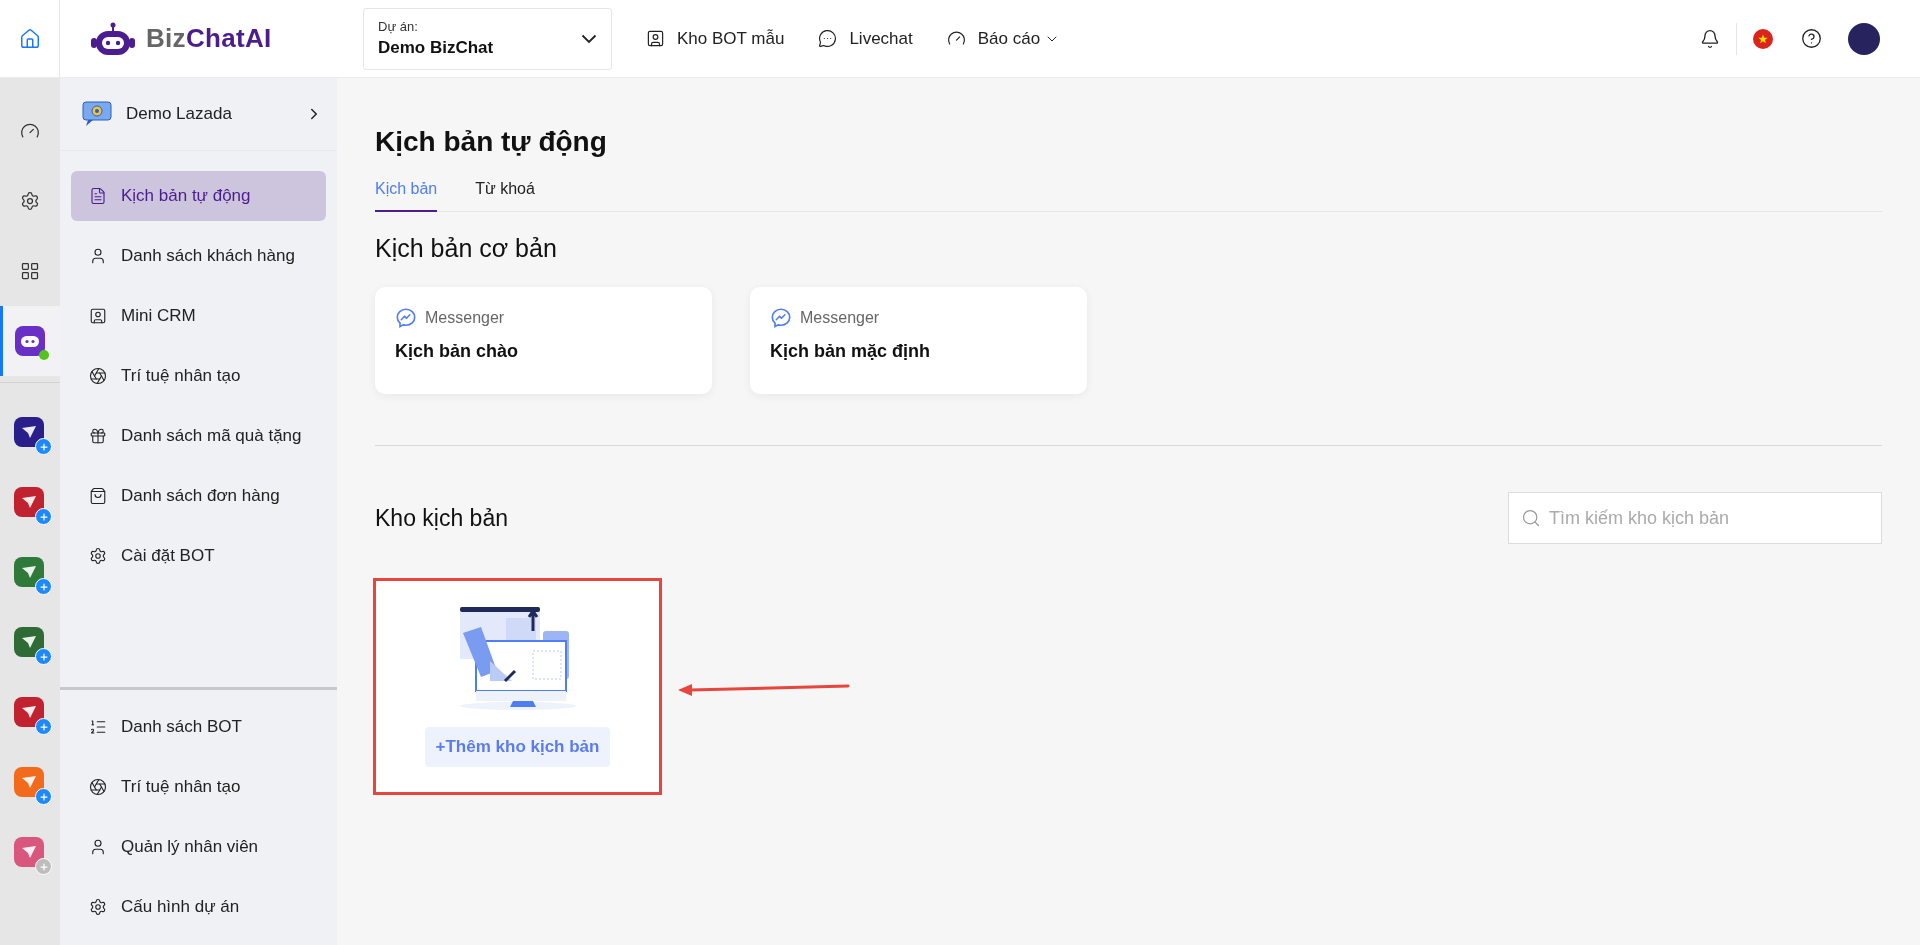  Describe the element at coordinates (198, 556) in the screenshot. I see `sidebar-item: Cài đặt BOT` at that location.